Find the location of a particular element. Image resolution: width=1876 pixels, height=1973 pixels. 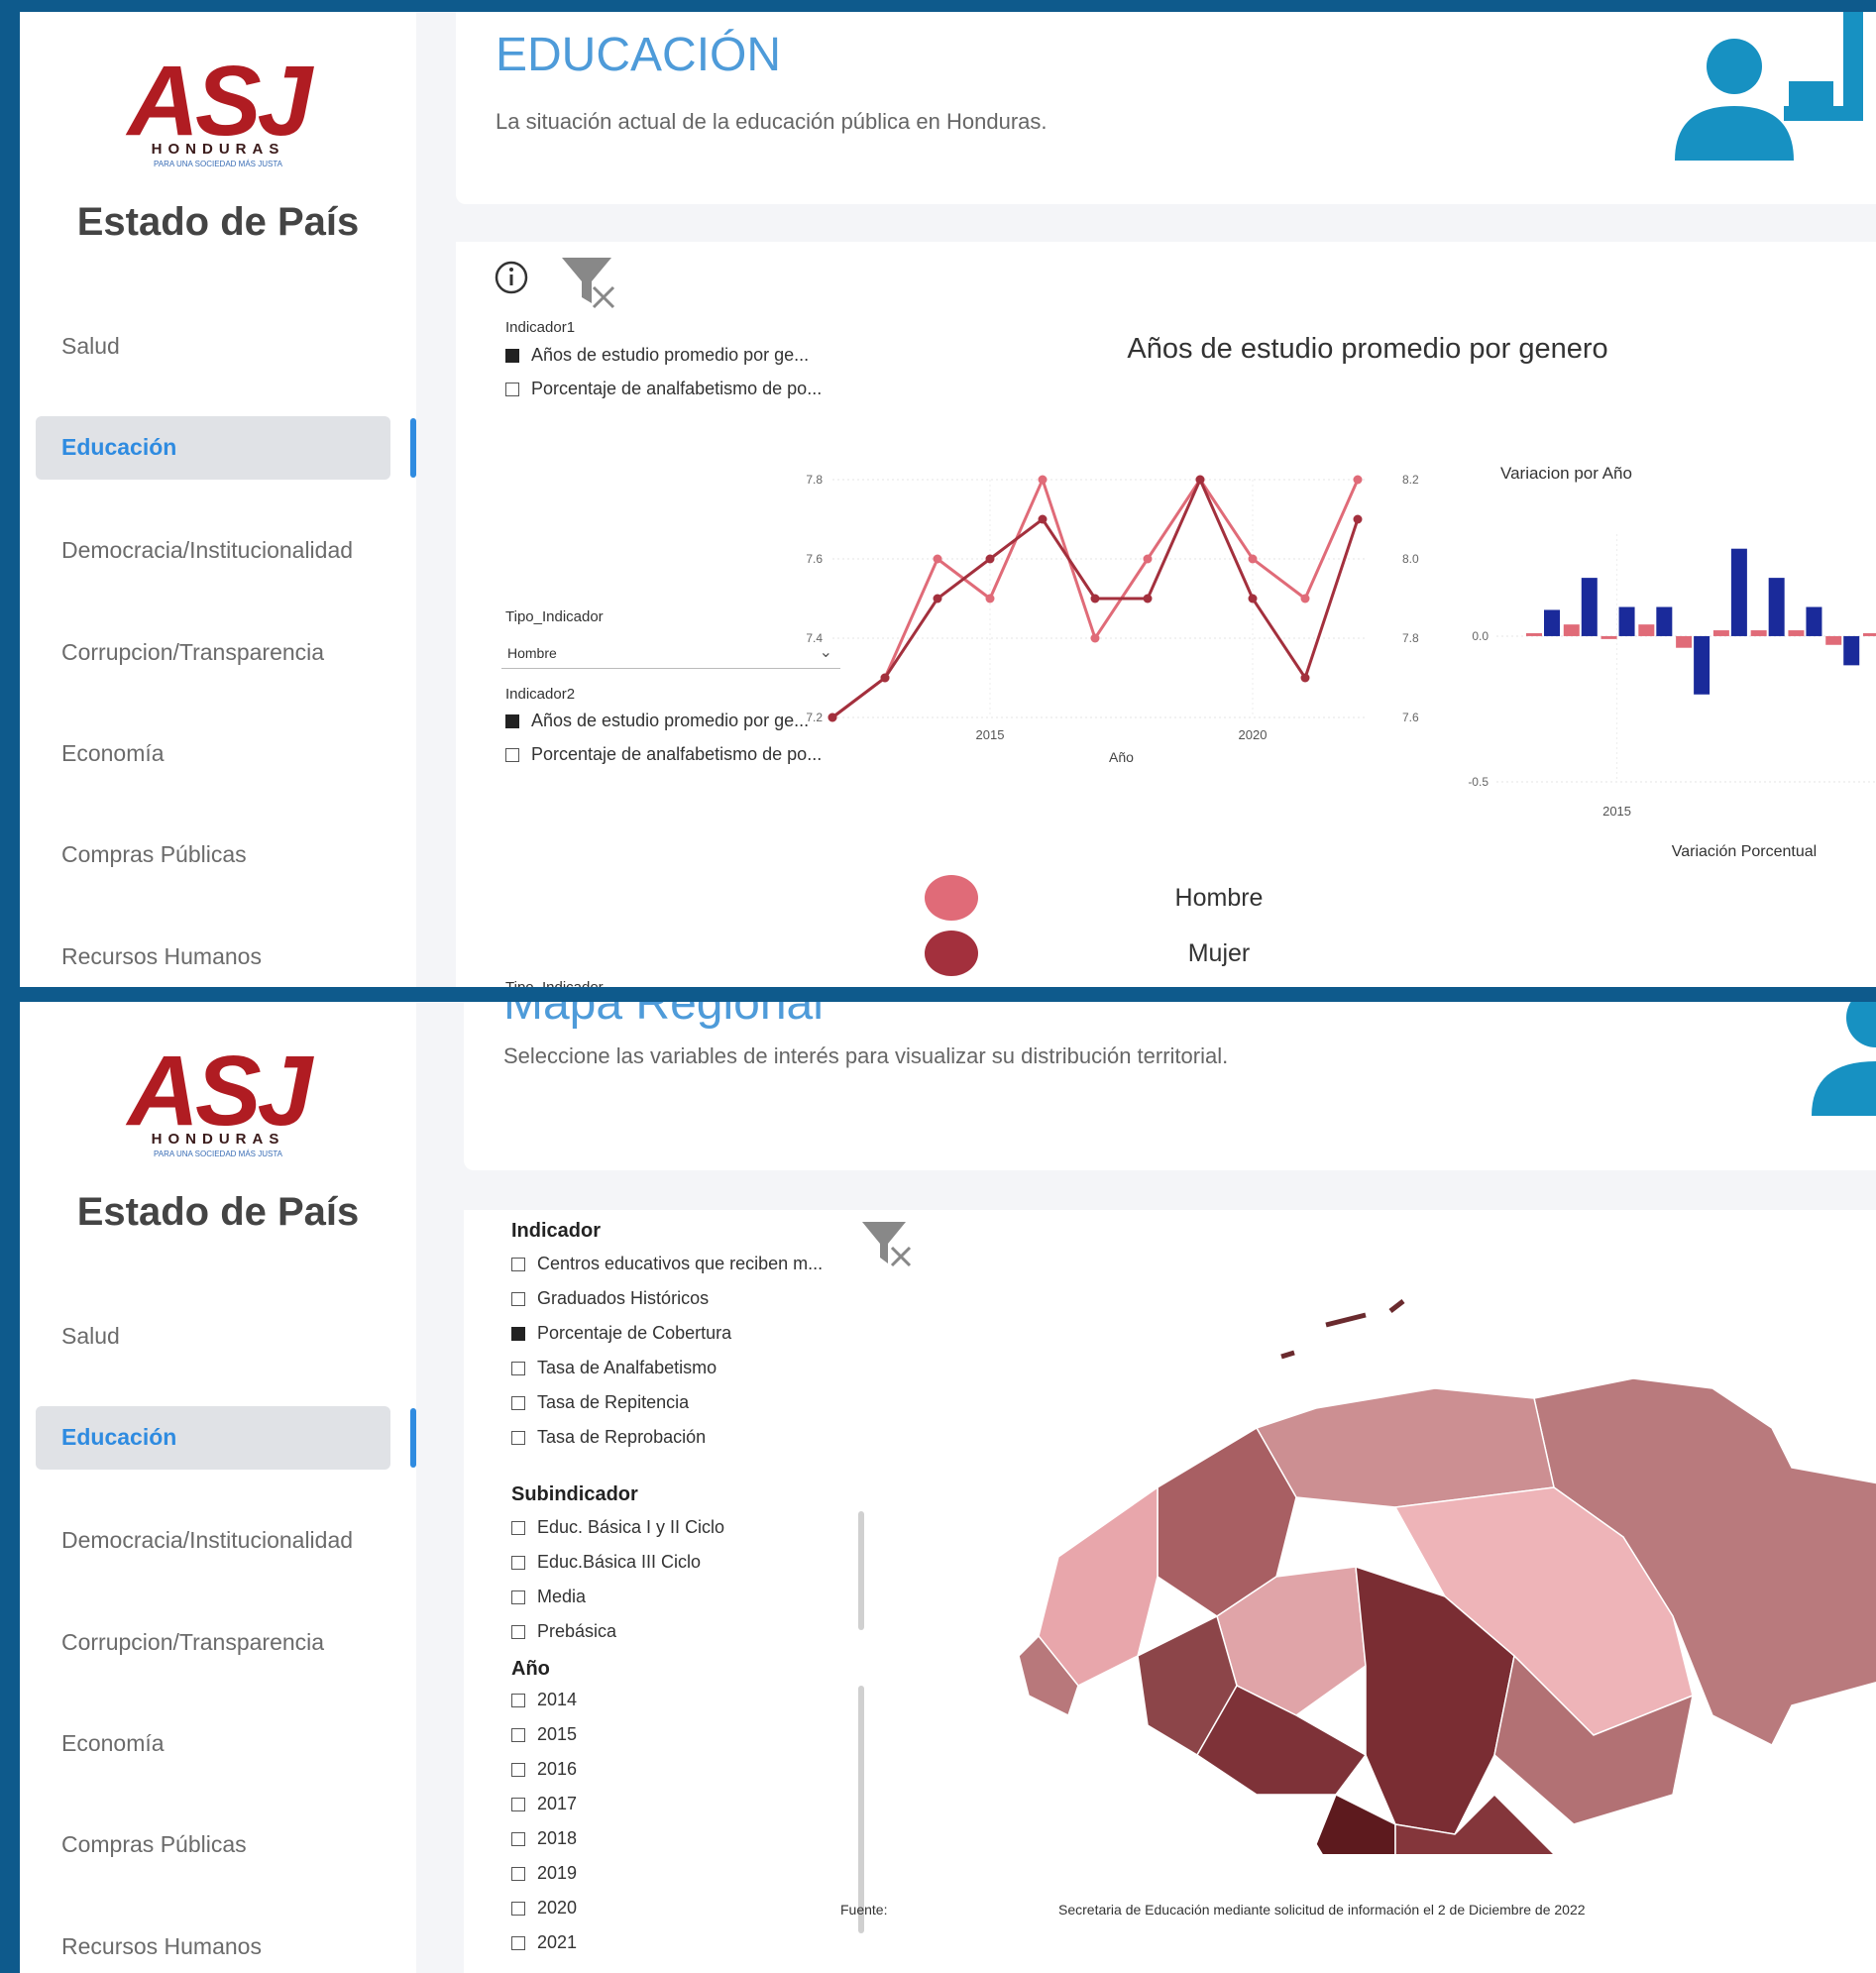

indicador-option-4: Tasa de Analfabetismo is located at coordinates (614, 1368).